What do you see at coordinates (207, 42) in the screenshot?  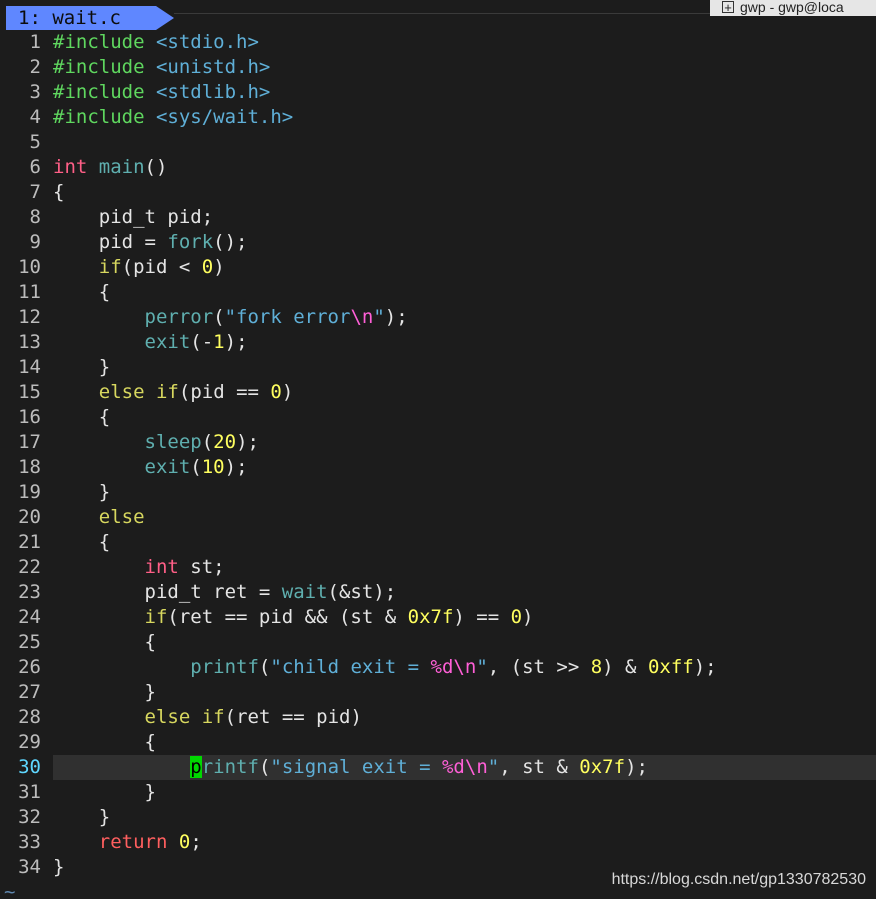 I see `include-path: <stdio.h>` at bounding box center [207, 42].